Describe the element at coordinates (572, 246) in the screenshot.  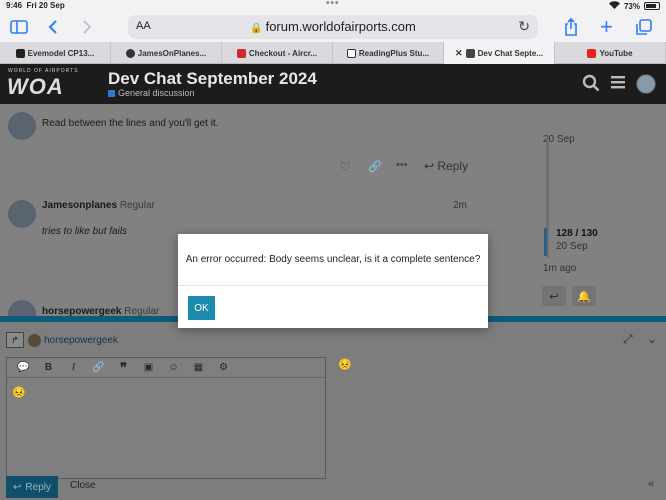
I see `timeline-position-date: 20 Sep` at that location.